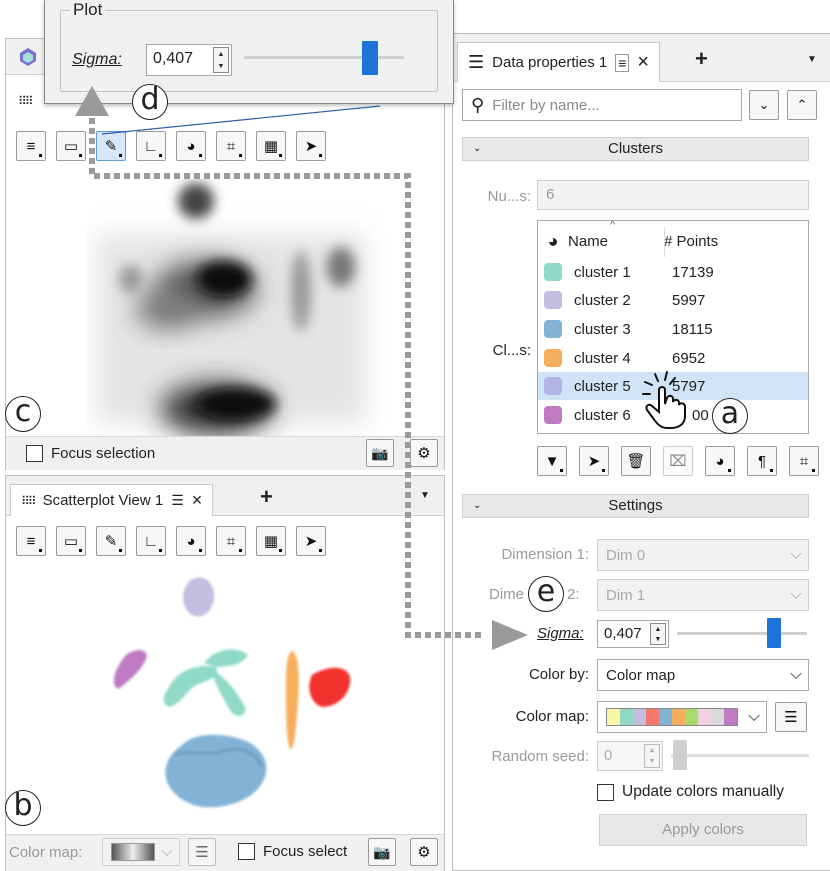  Describe the element at coordinates (23, 414) in the screenshot. I see `callout-c: c` at that location.